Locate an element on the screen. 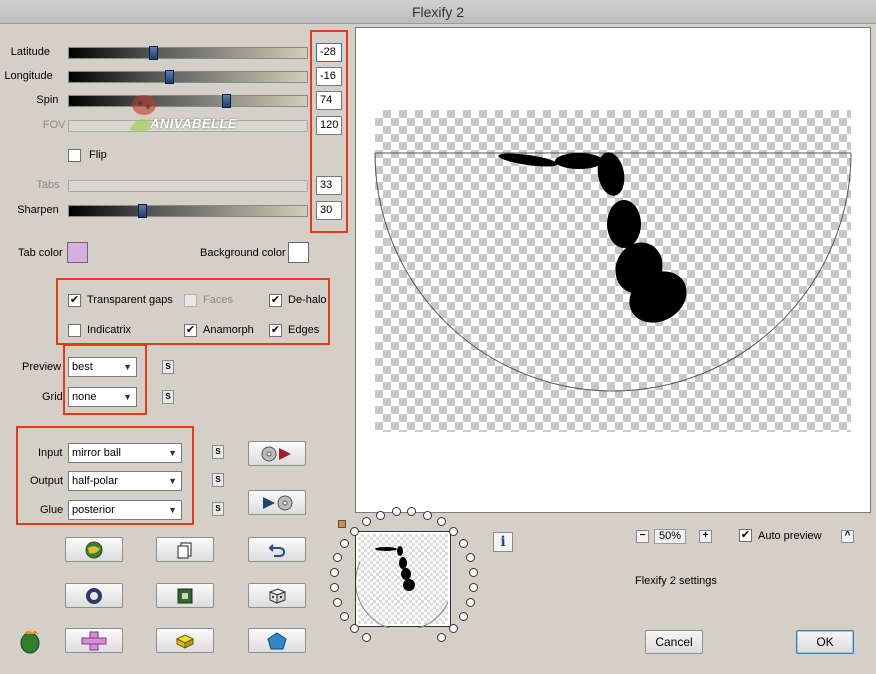  latitude-value-input: -28 is located at coordinates (329, 52).